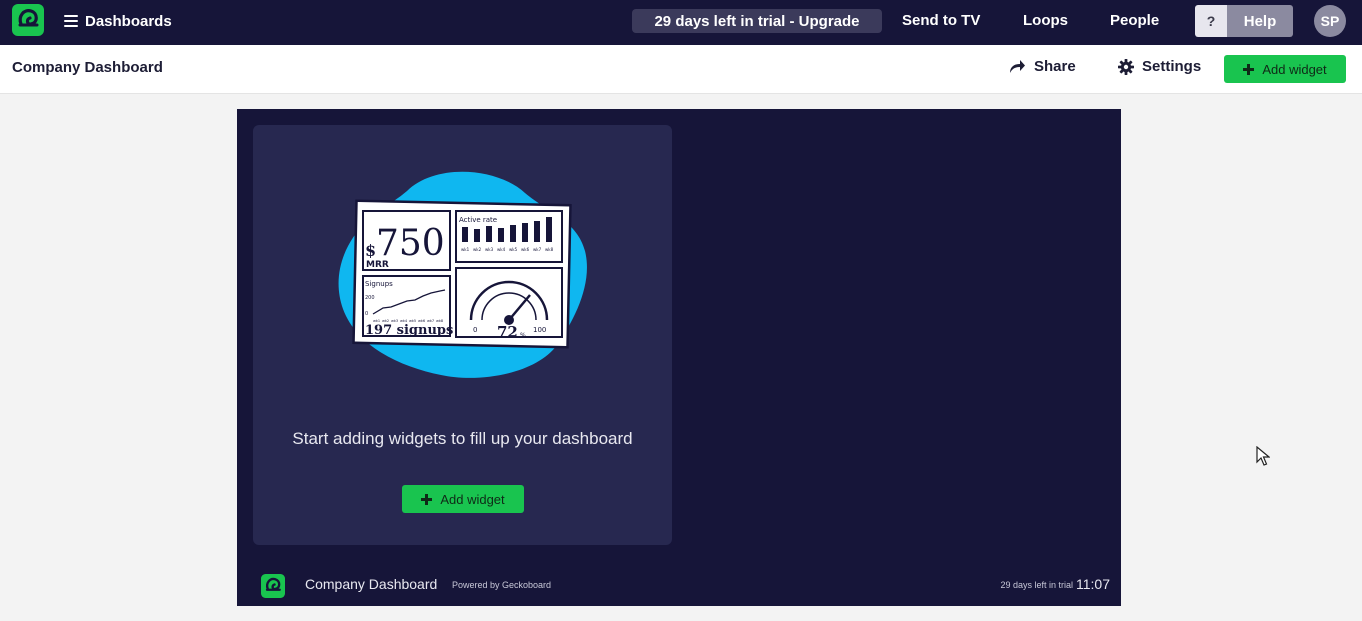  Describe the element at coordinates (1172, 66) in the screenshot. I see `settings-label: Settings` at that location.